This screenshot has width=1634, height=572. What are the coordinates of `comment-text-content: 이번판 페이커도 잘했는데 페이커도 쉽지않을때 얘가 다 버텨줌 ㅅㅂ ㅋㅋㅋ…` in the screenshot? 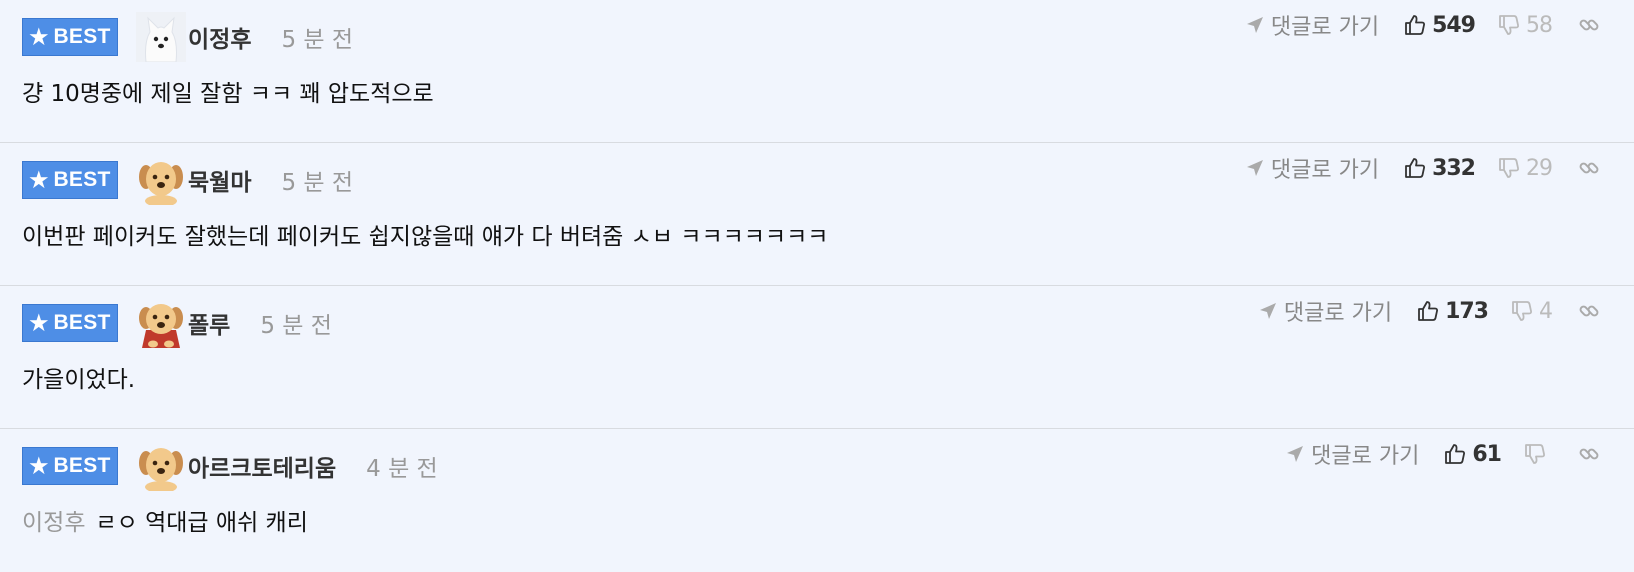 It's located at (425, 237).